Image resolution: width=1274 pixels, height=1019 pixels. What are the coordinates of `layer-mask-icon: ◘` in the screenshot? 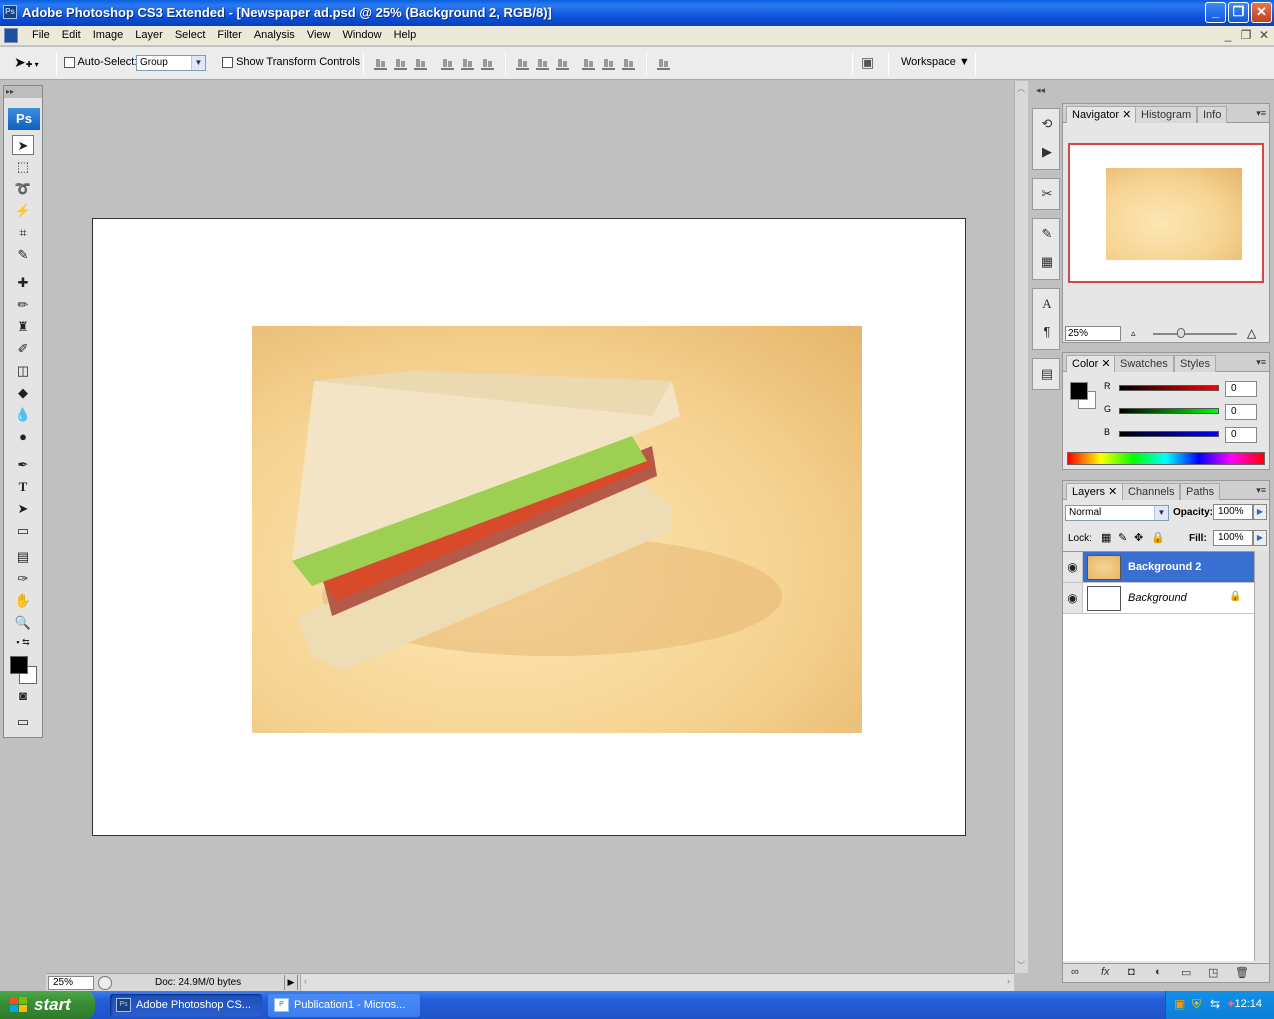 It's located at (1131, 972).